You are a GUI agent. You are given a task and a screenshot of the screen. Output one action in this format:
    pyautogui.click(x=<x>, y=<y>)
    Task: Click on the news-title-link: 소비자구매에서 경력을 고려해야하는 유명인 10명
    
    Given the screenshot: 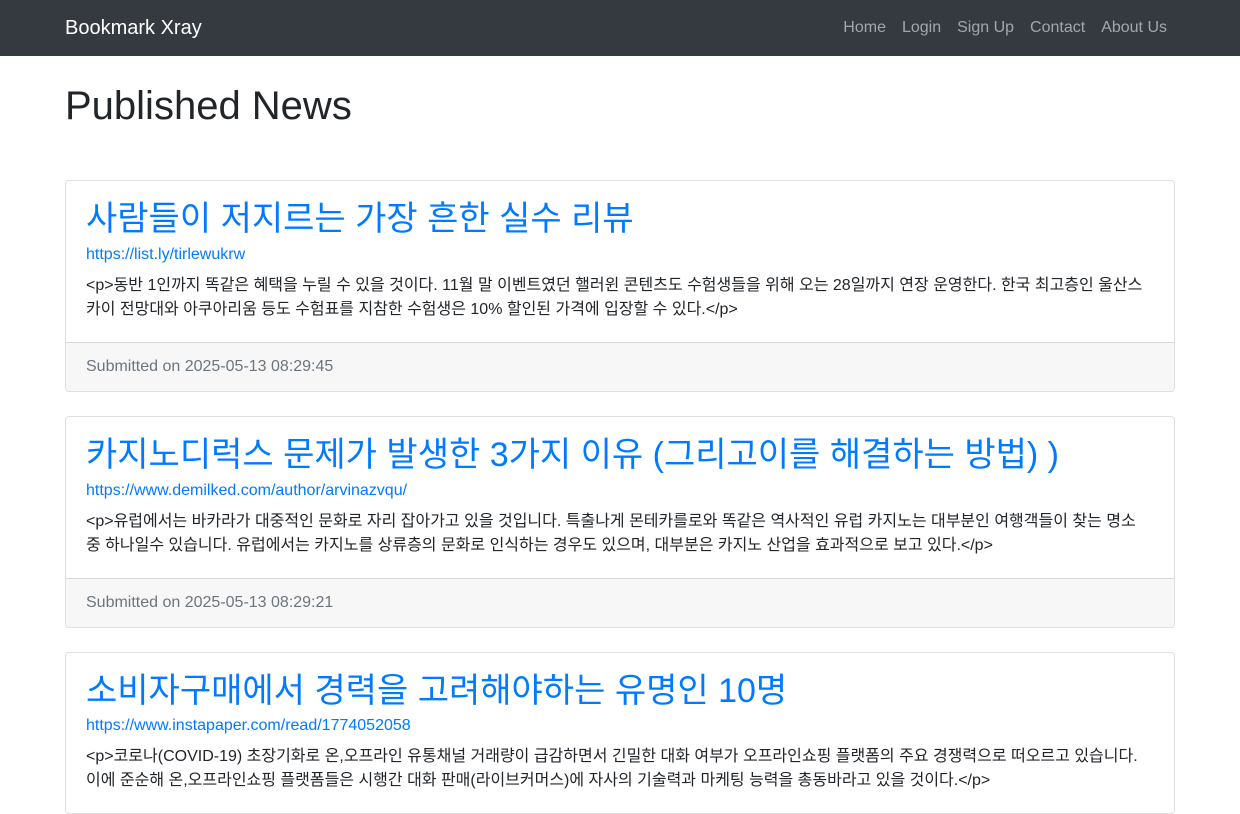 What is the action you would take?
    pyautogui.click(x=620, y=691)
    